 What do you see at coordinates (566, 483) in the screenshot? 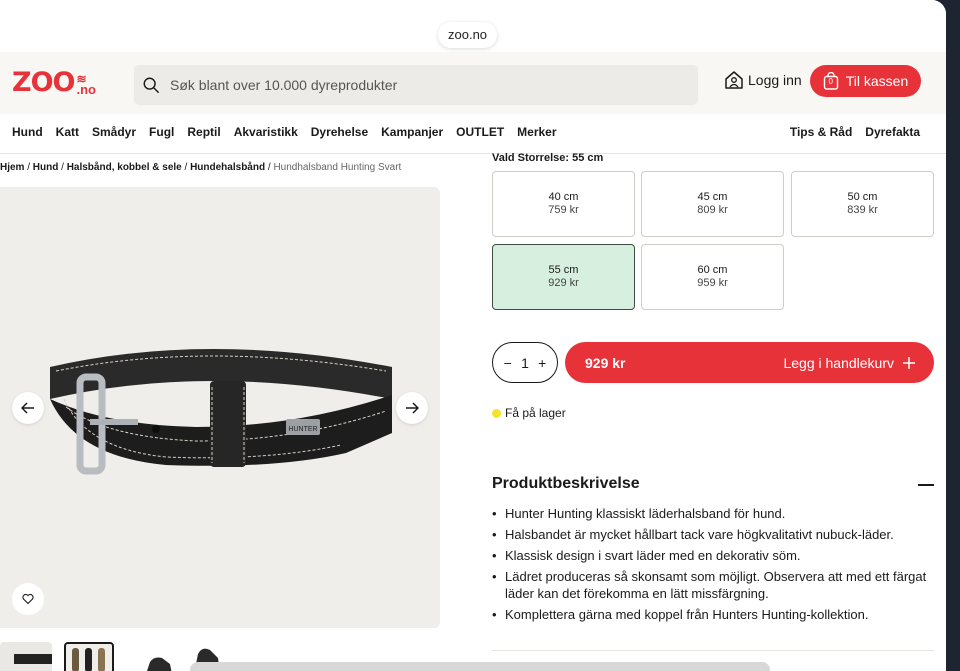
I see `description-heading: Produktbeskrivelse` at bounding box center [566, 483].